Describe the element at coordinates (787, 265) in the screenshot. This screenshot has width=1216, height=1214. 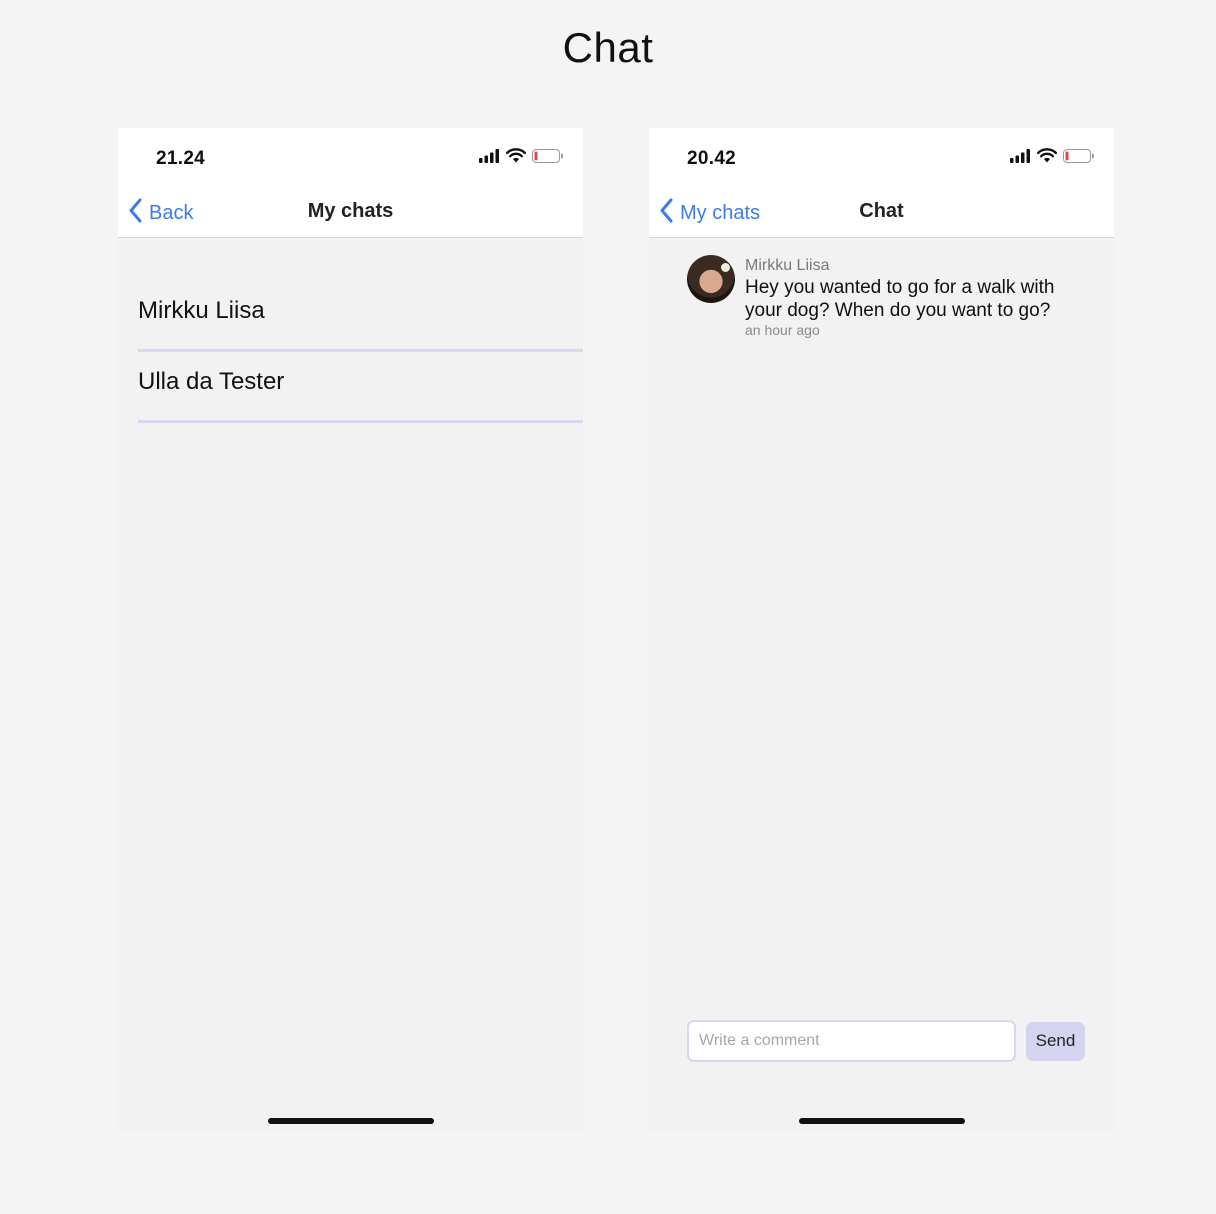
I see `message-sender: Mirkku Liisa` at that location.